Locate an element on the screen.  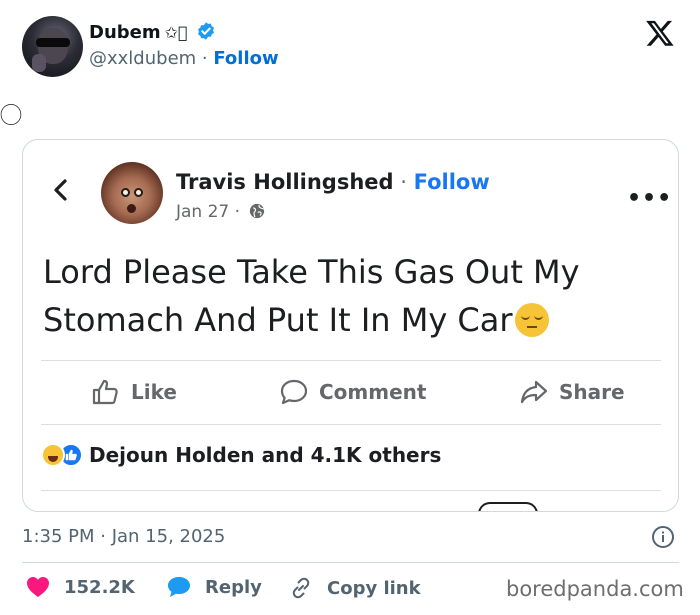
fb-author-name: Travis Hollingshed is located at coordinates (285, 182).